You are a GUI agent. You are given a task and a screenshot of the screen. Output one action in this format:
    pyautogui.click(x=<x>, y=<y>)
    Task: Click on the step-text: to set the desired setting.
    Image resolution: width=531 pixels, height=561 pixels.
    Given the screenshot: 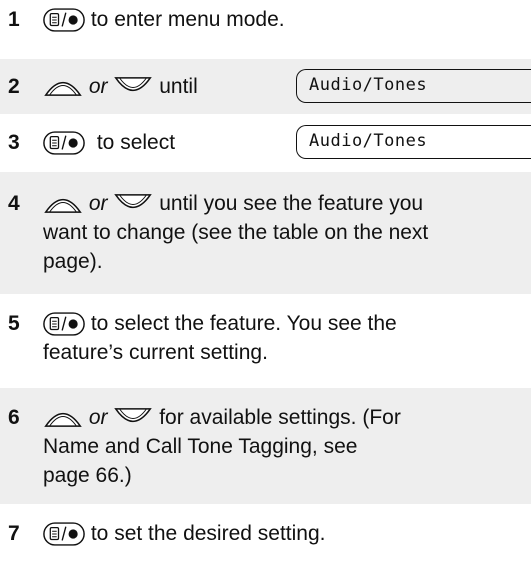 What is the action you would take?
    pyautogui.click(x=208, y=533)
    